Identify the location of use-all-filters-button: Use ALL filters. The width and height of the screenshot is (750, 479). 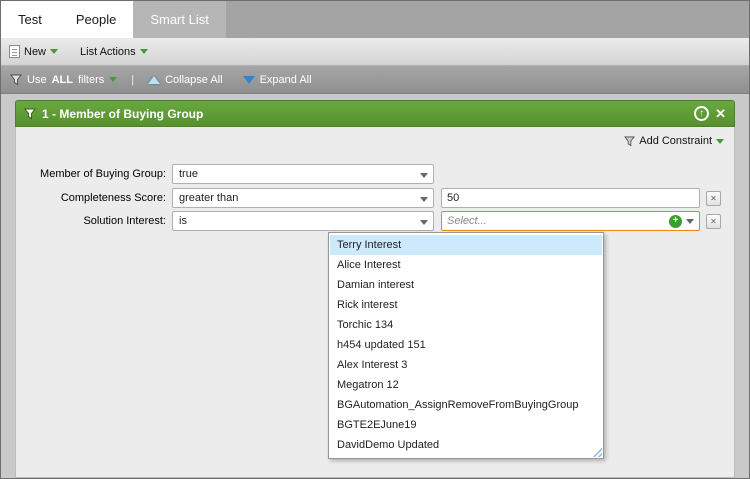
(64, 79).